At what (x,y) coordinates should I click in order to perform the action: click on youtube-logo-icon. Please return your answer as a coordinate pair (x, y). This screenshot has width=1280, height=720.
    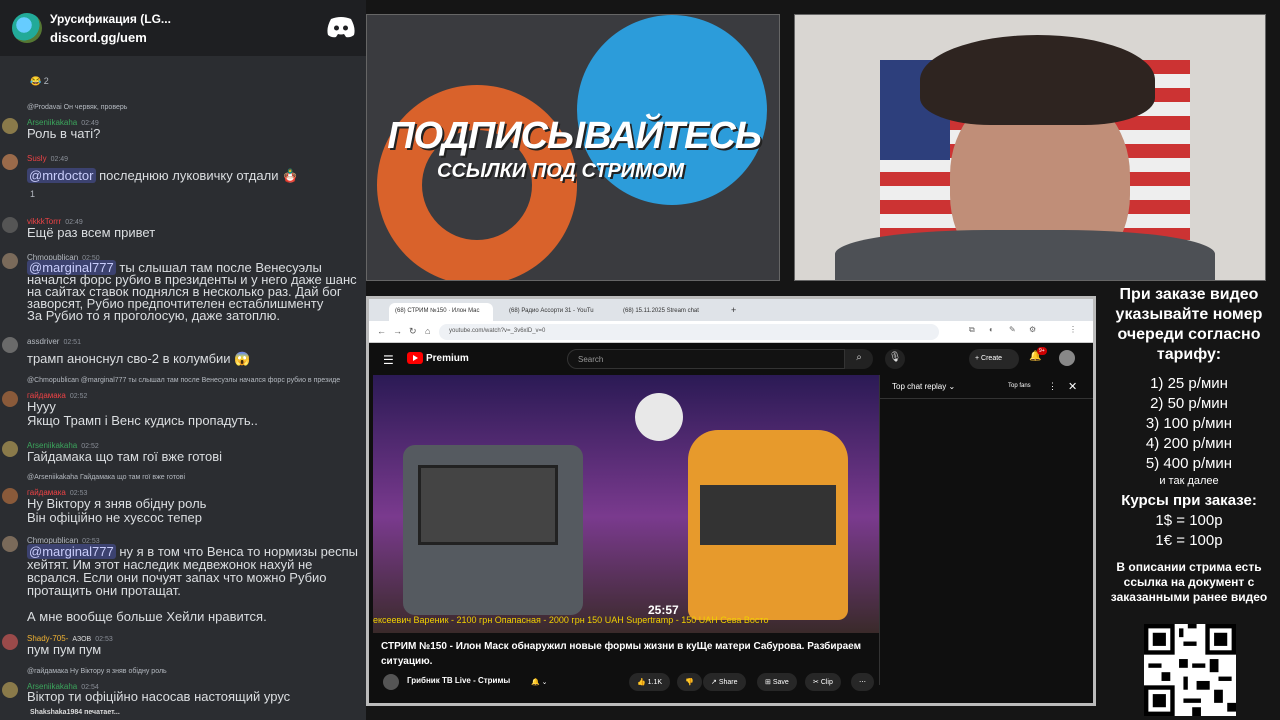
    Looking at the image, I should click on (415, 358).